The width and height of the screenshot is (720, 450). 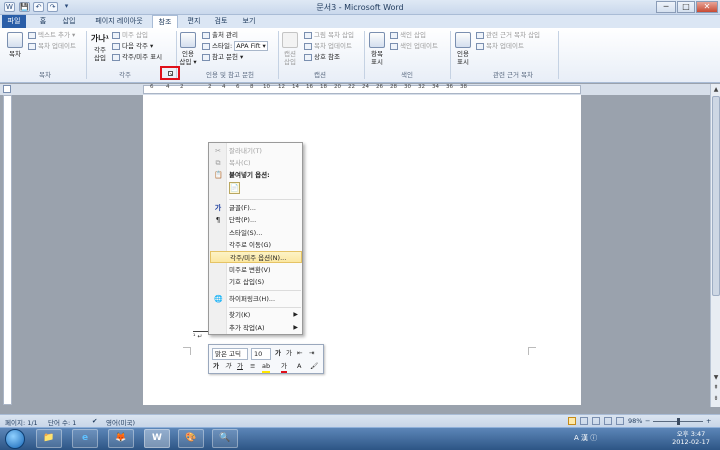 What do you see at coordinates (572, 421) in the screenshot?
I see `print-layout-view-icon` at bounding box center [572, 421].